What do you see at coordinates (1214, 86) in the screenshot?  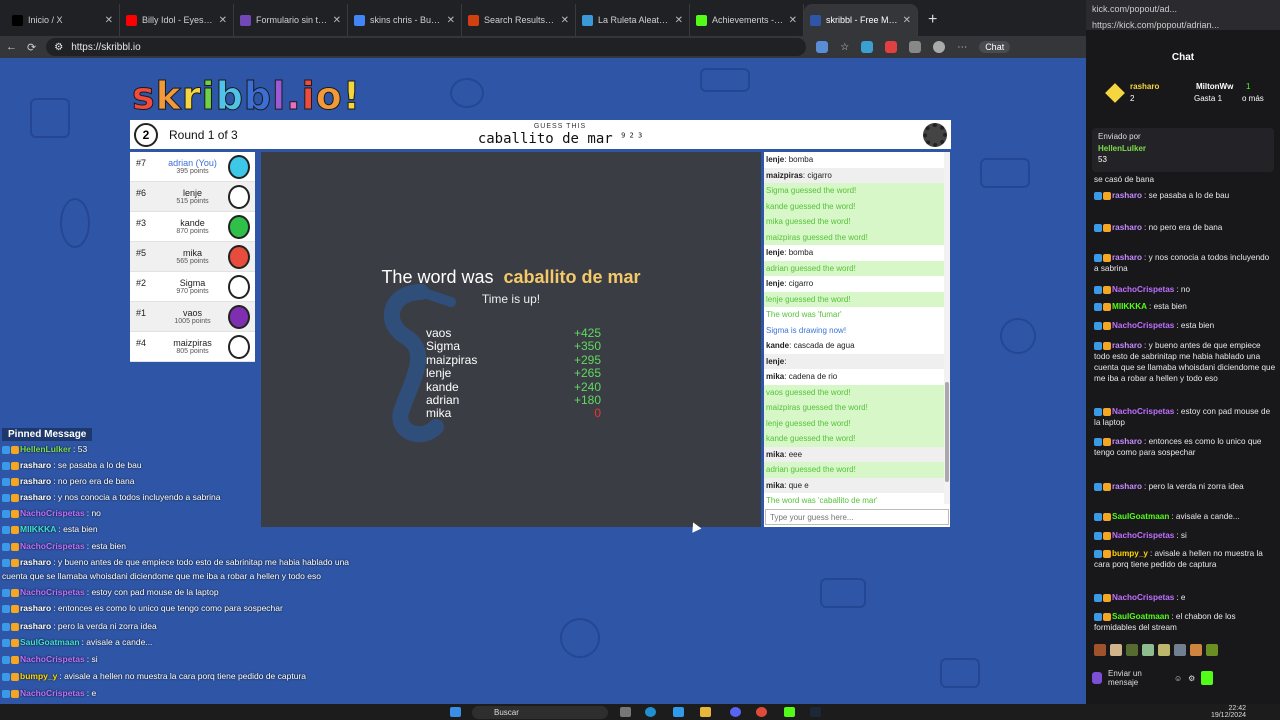 I see `gifter-2-name: MiltonWw` at bounding box center [1214, 86].